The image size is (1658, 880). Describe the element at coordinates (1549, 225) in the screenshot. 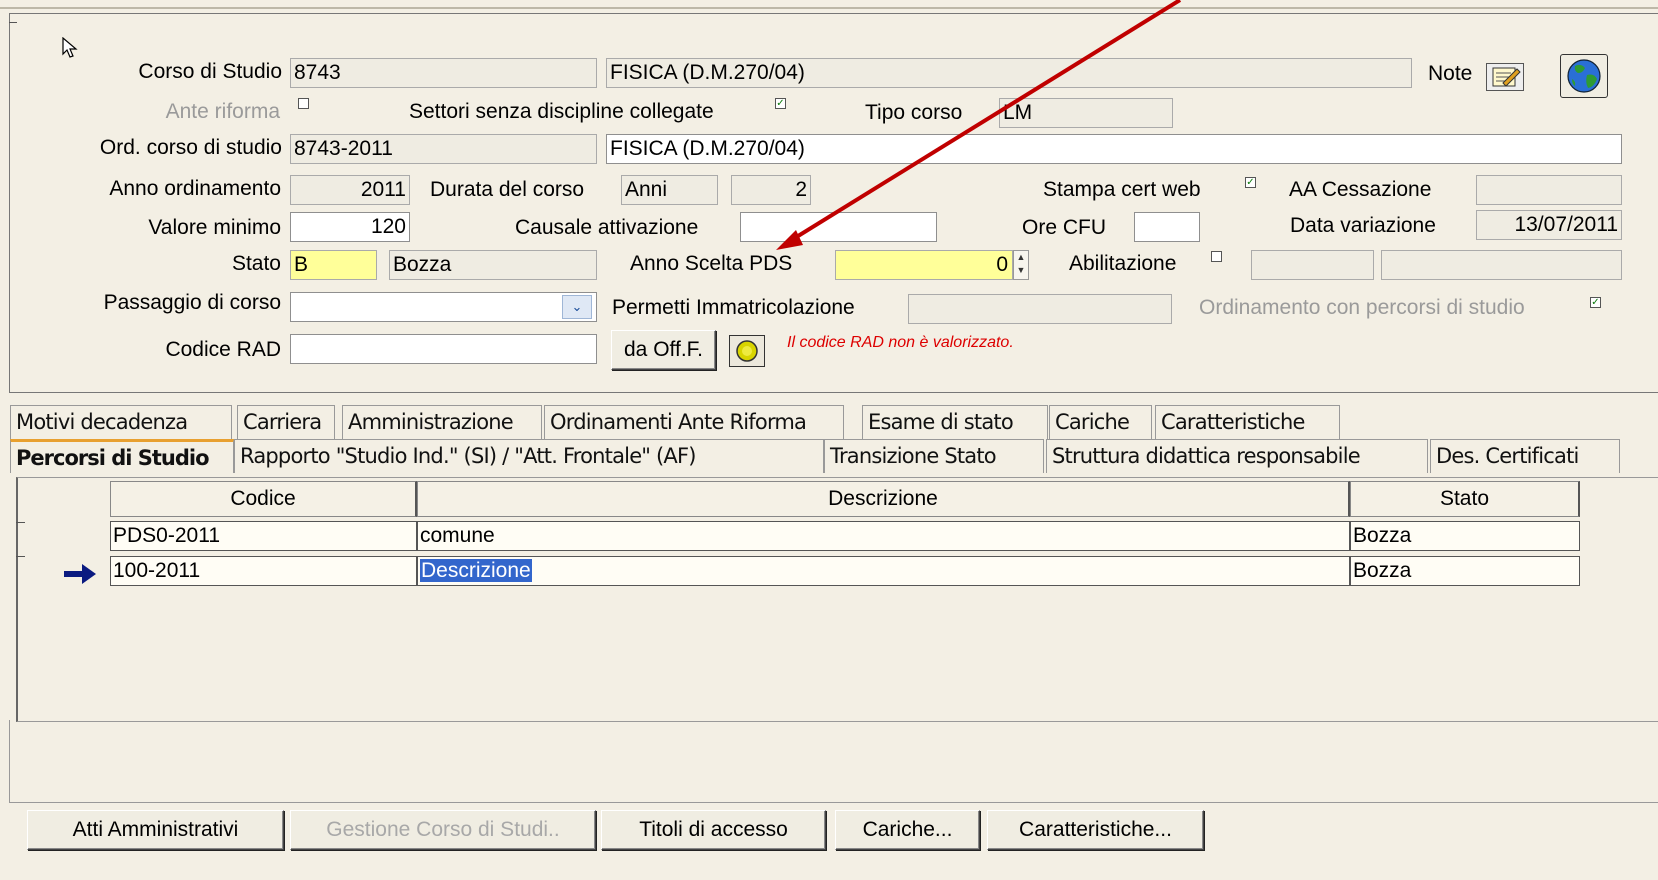

I see `data-variazione-field: 13/07/2011` at that location.